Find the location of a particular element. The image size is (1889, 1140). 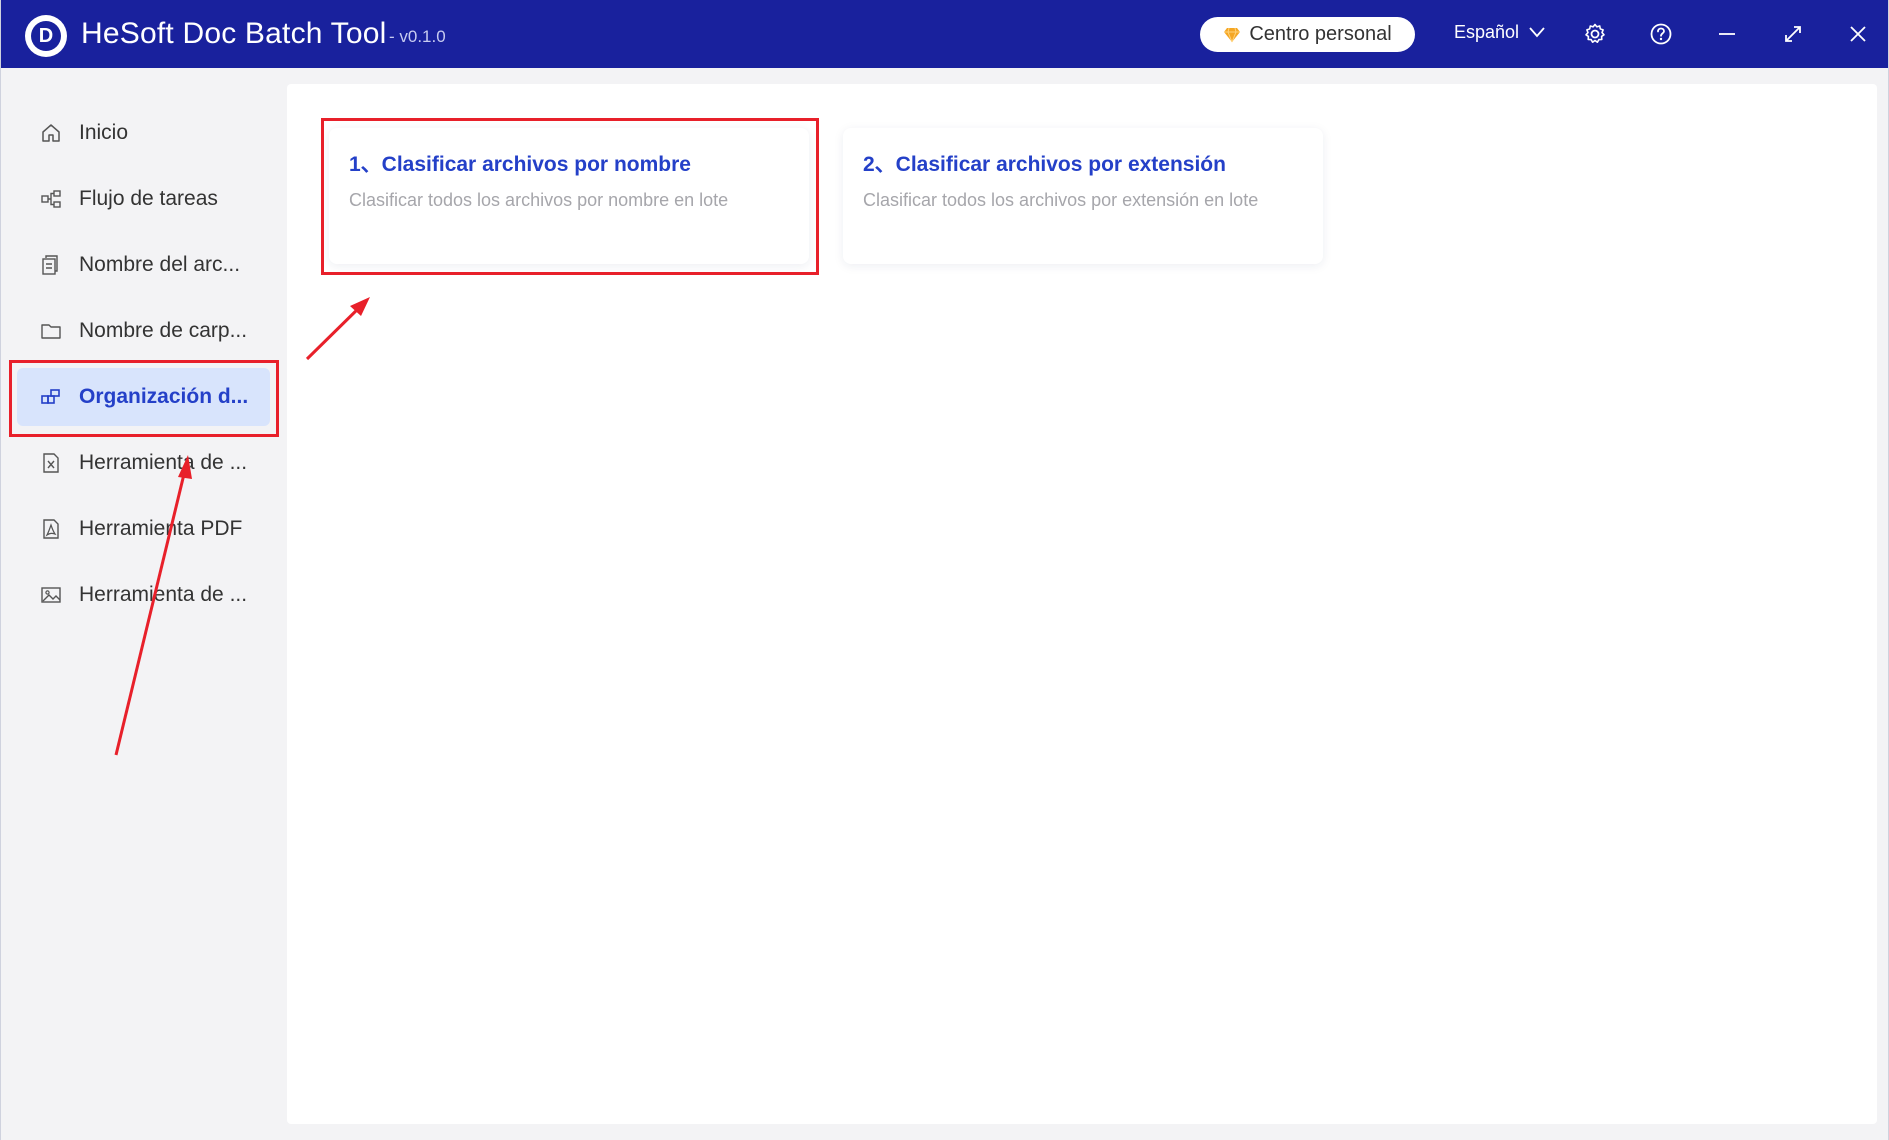

app-logo: D is located at coordinates (46, 36).